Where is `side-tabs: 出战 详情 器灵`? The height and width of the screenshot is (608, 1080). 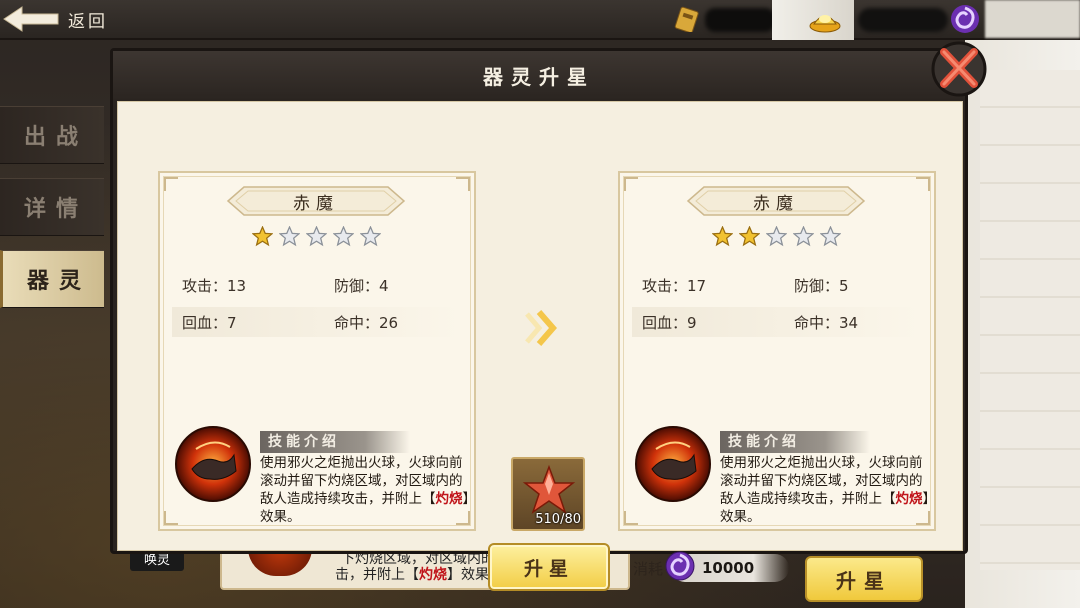 side-tabs: 出战 详情 器灵 is located at coordinates (52, 214).